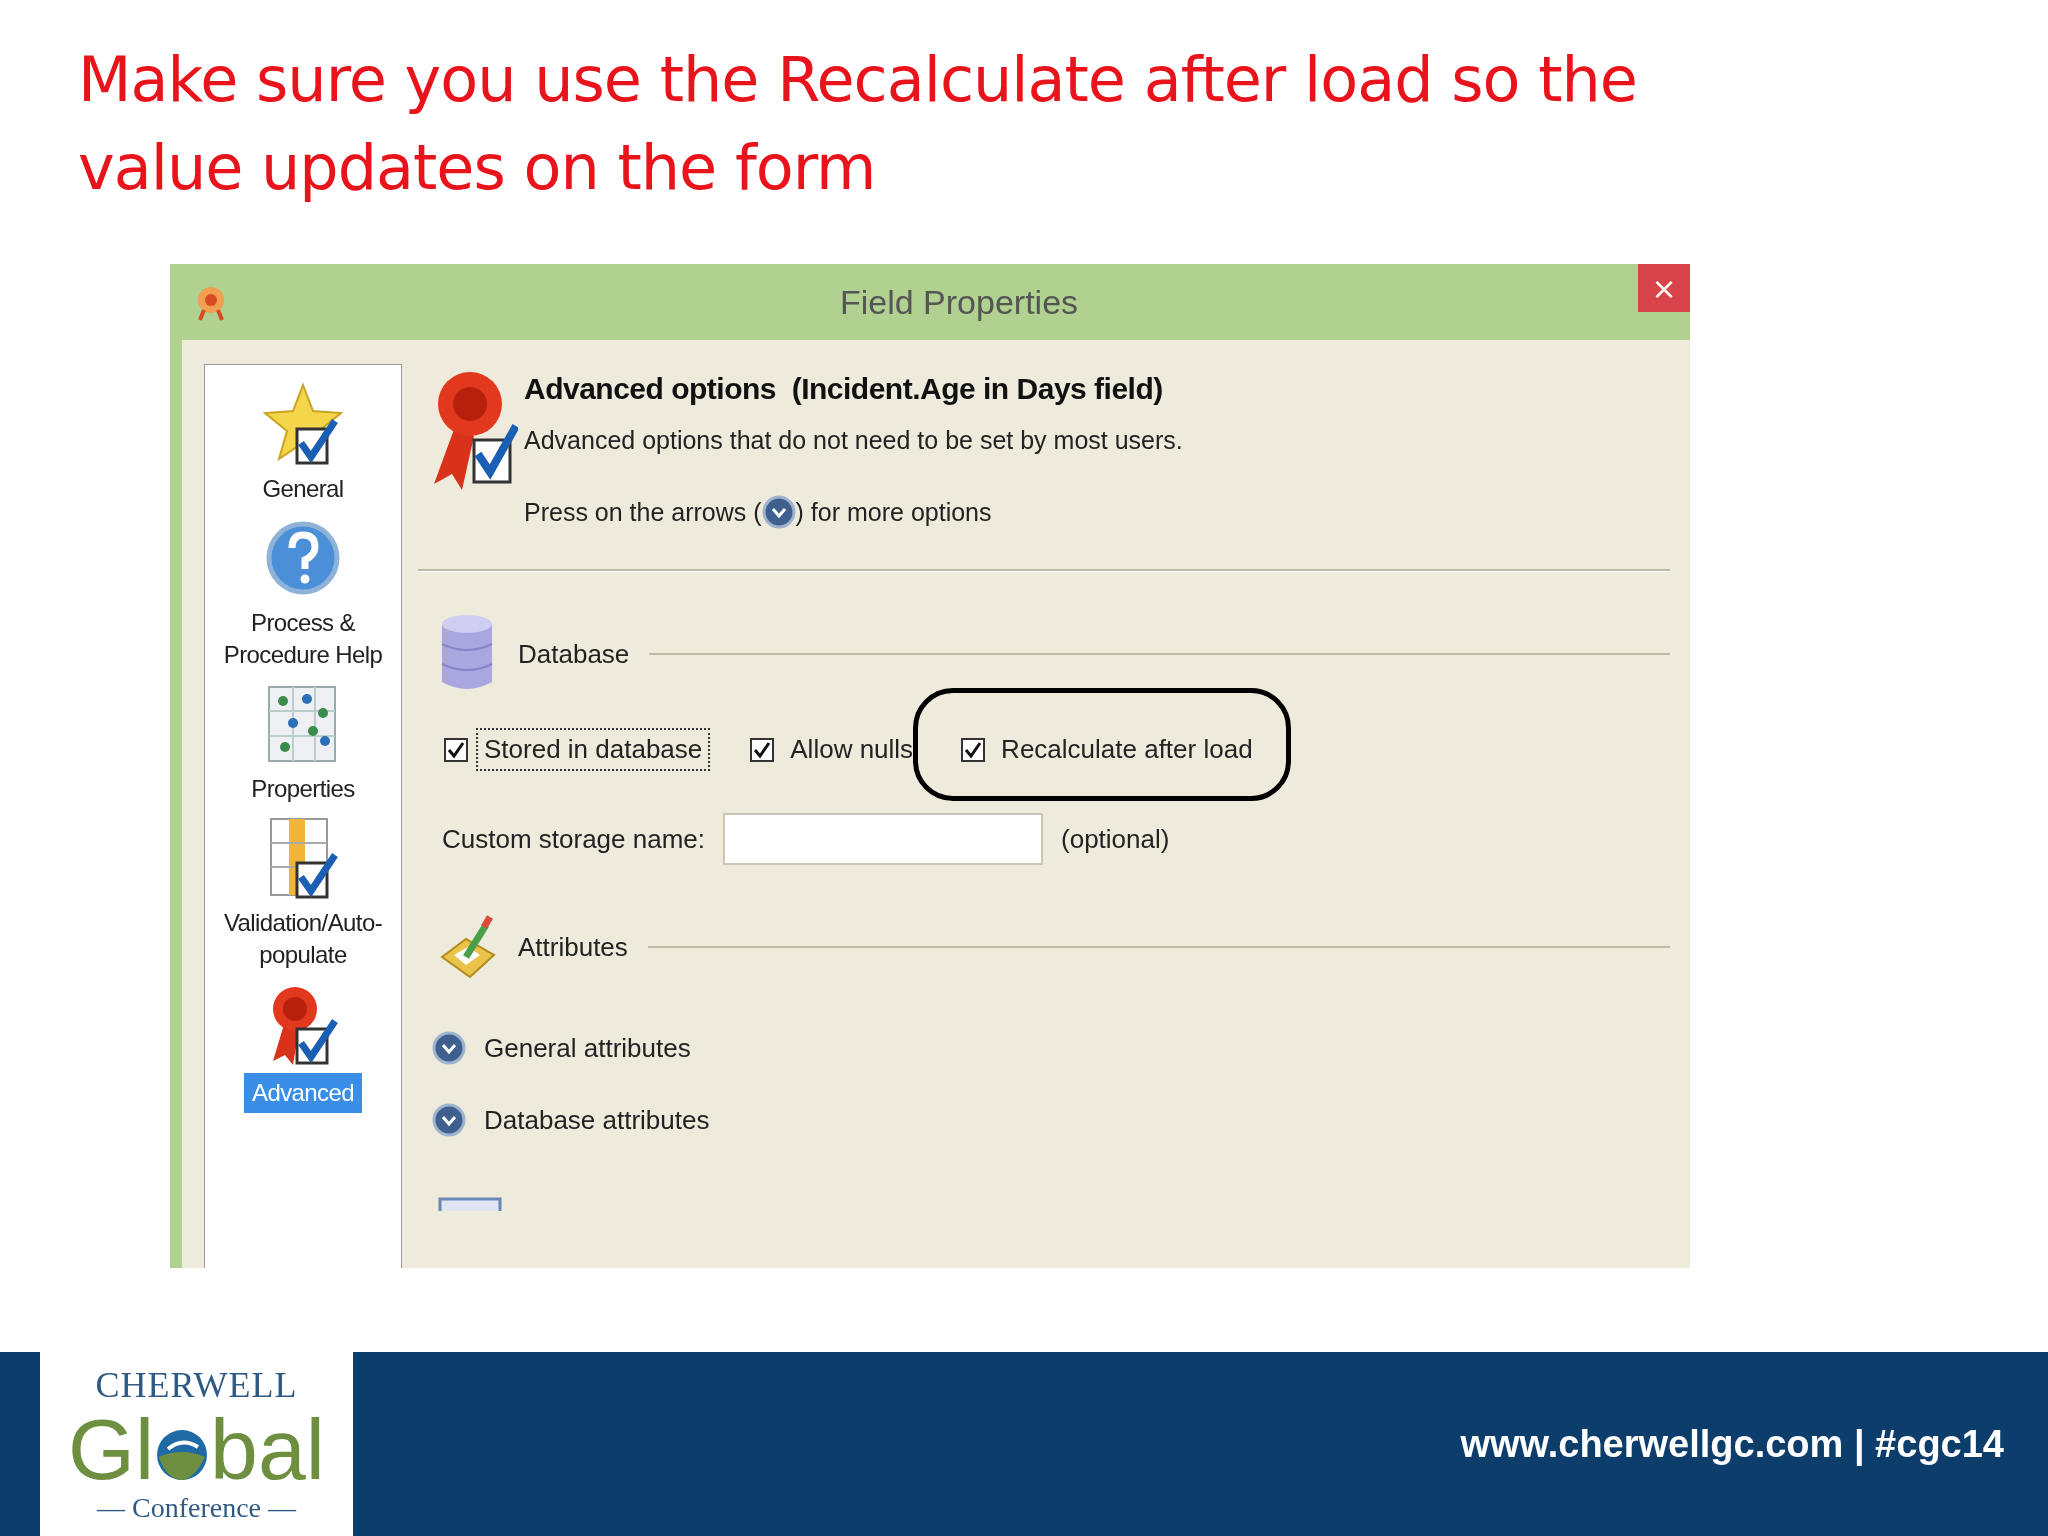  I want to click on close-button: ×, so click(1664, 288).